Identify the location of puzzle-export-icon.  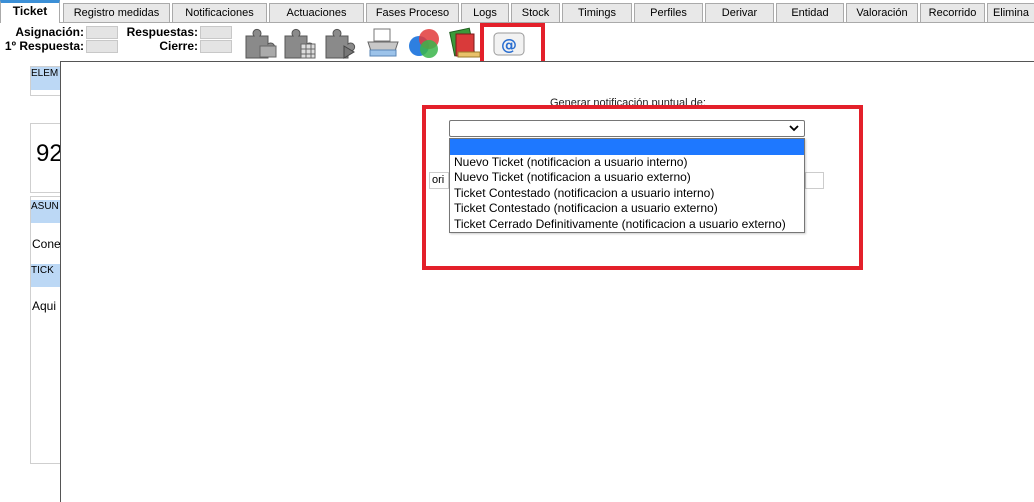
(341, 43).